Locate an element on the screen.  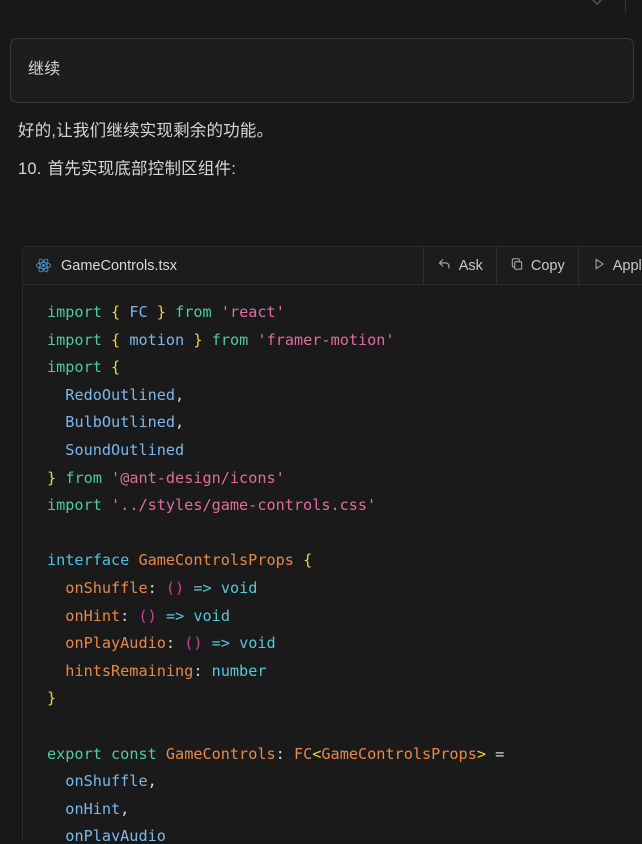
copy-button: Copy is located at coordinates (536, 265).